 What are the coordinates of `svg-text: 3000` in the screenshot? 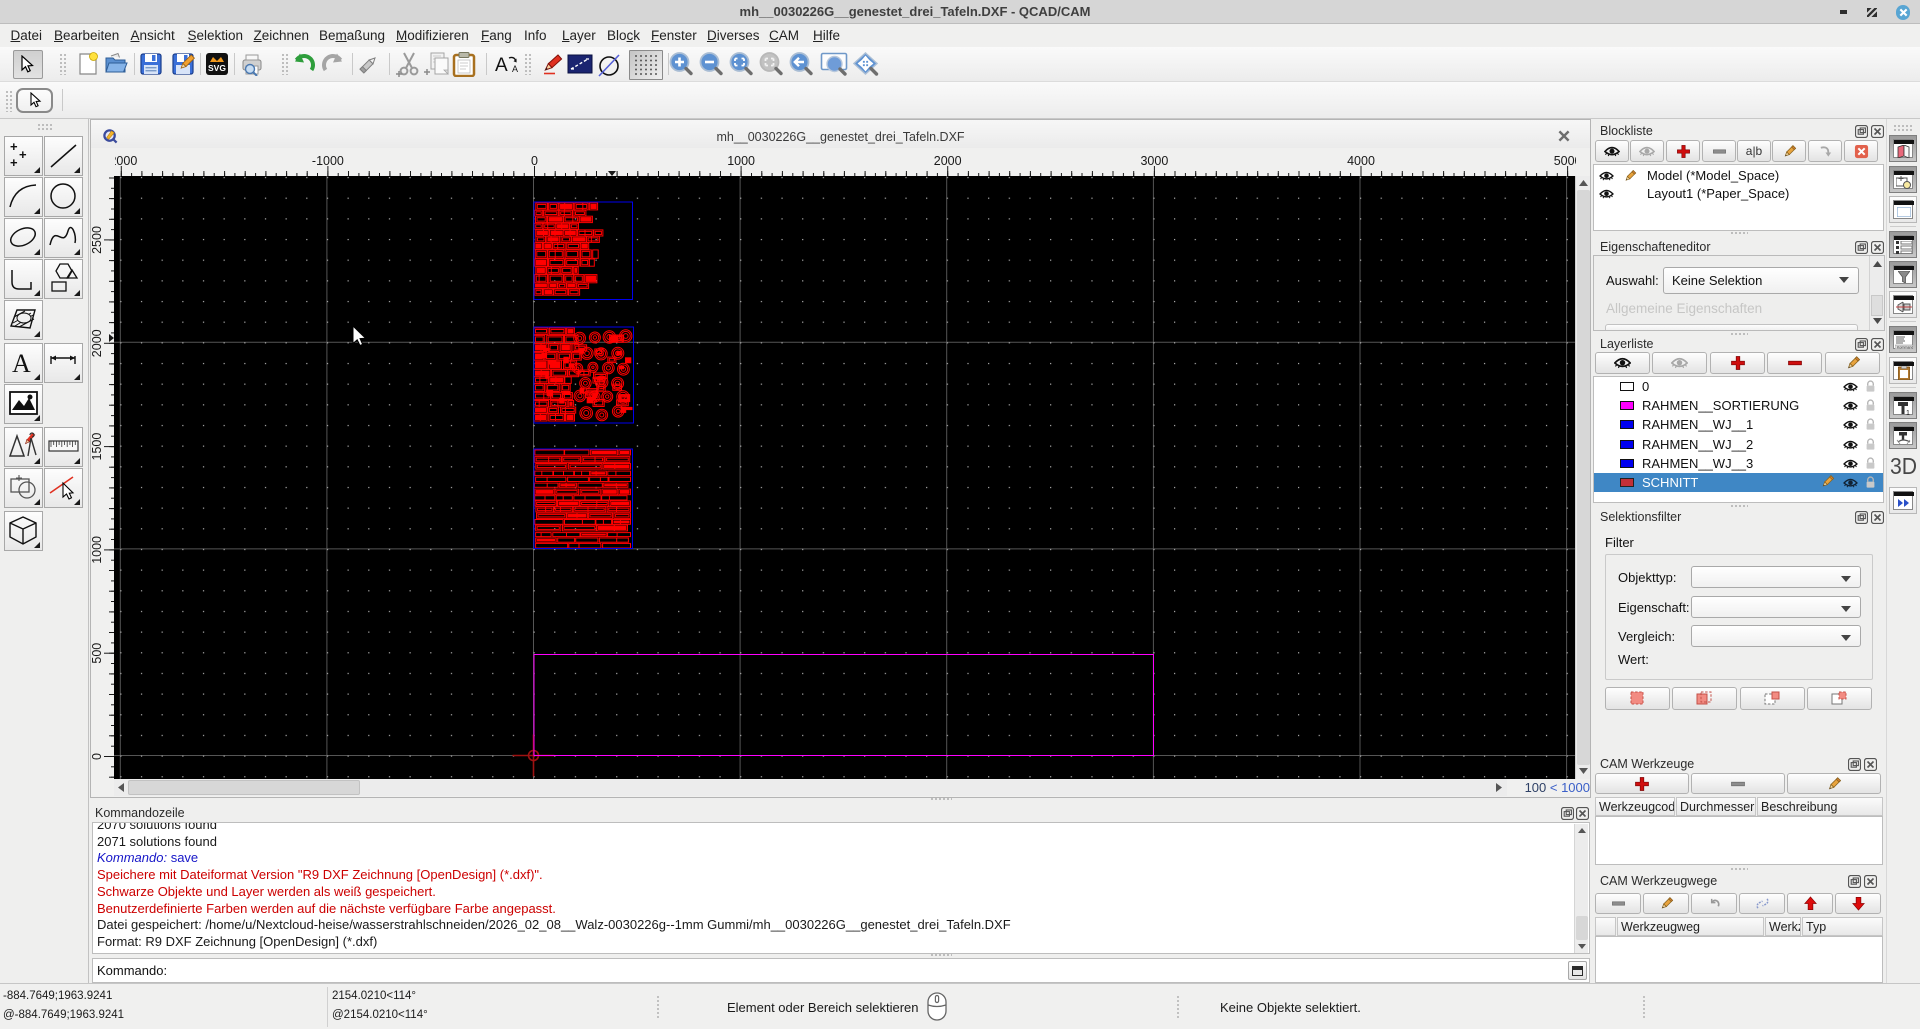 It's located at (1154, 161).